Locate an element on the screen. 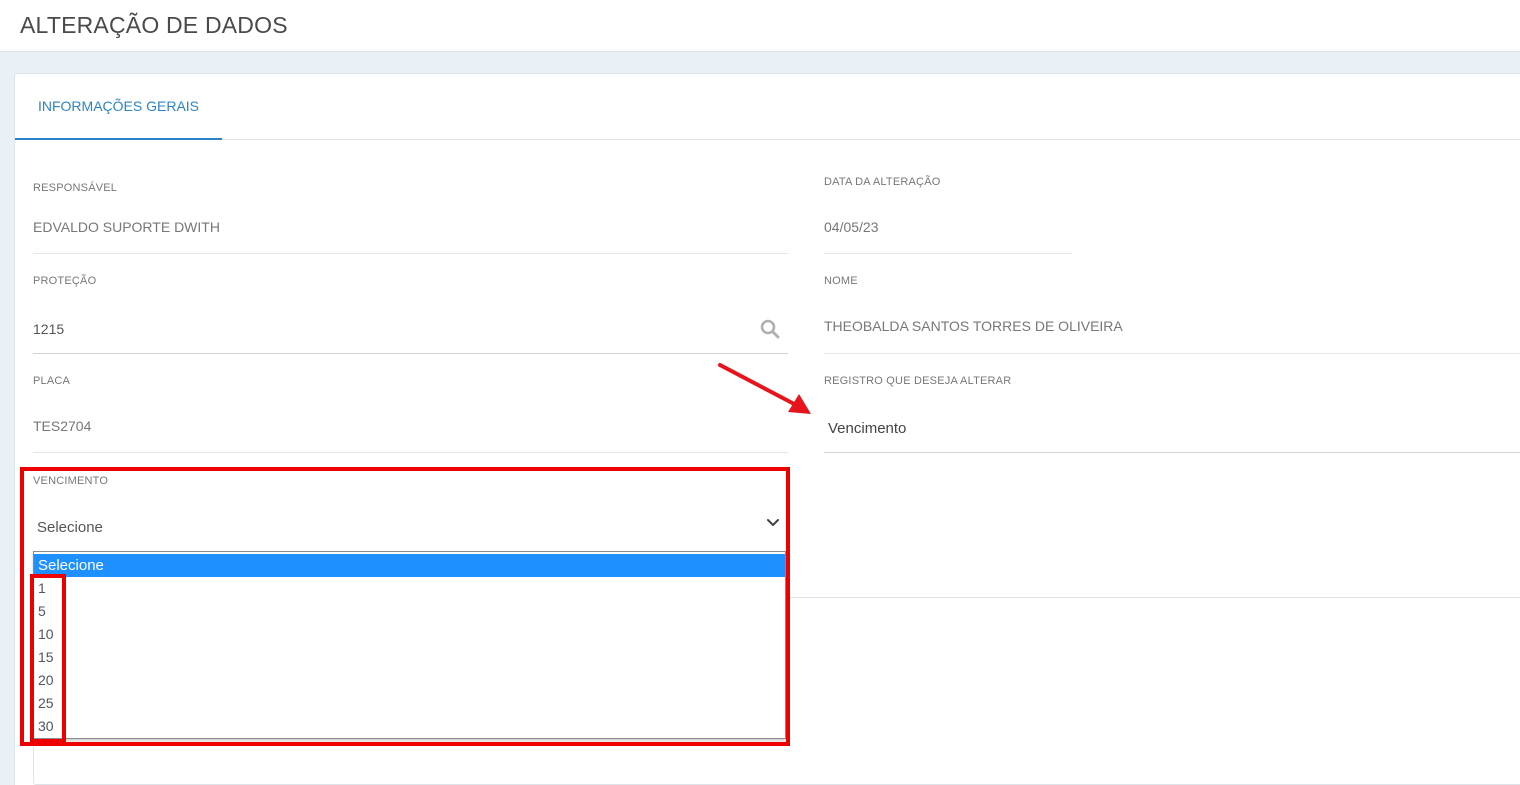 This screenshot has height=785, width=1520. responsavel-label: RESPONSÁVEL is located at coordinates (75, 188).